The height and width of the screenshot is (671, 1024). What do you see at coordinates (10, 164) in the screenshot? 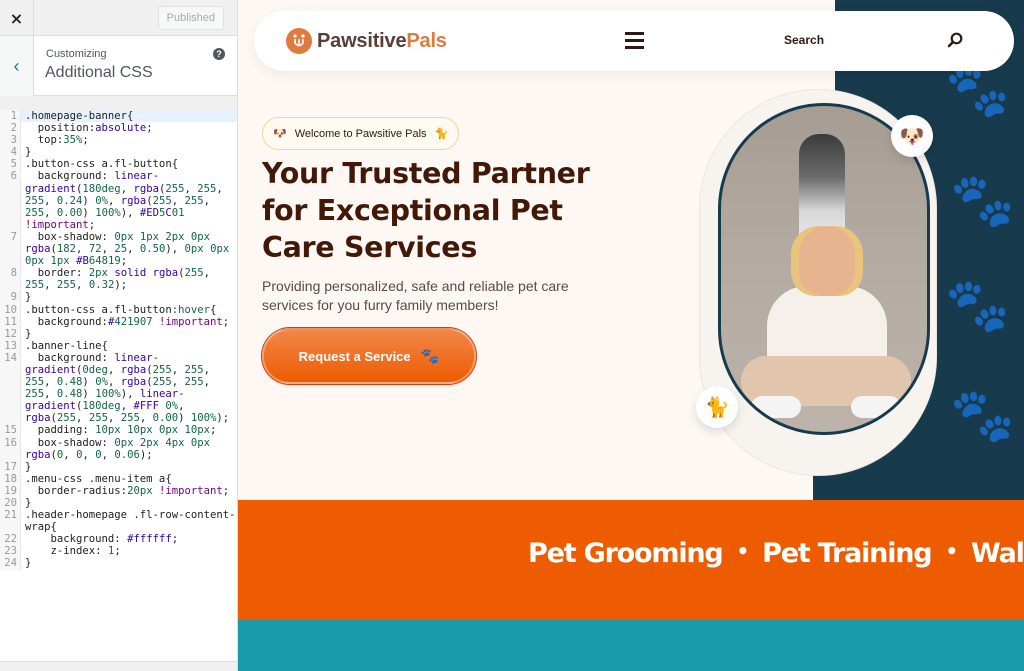
I see `line-number: 5` at bounding box center [10, 164].